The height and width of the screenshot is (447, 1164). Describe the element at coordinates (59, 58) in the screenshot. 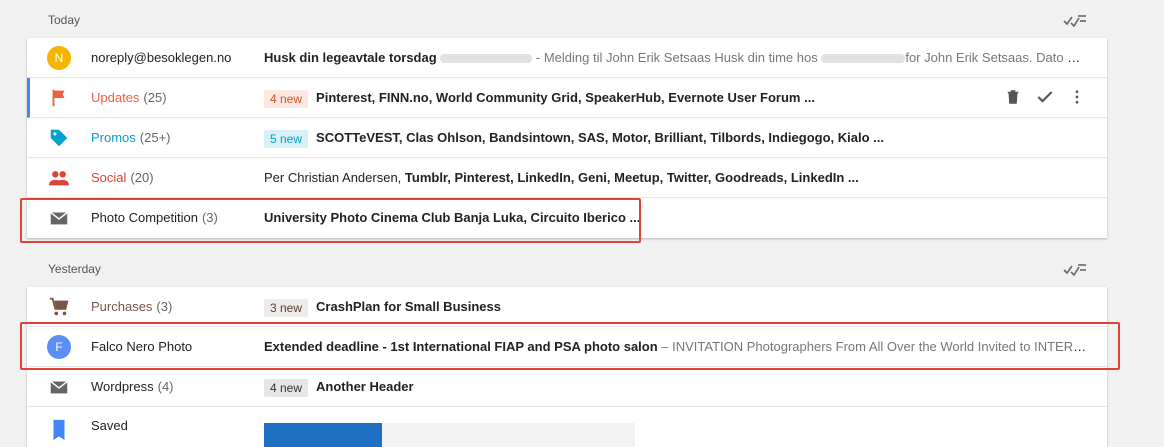

I see `avatar: N` at that location.